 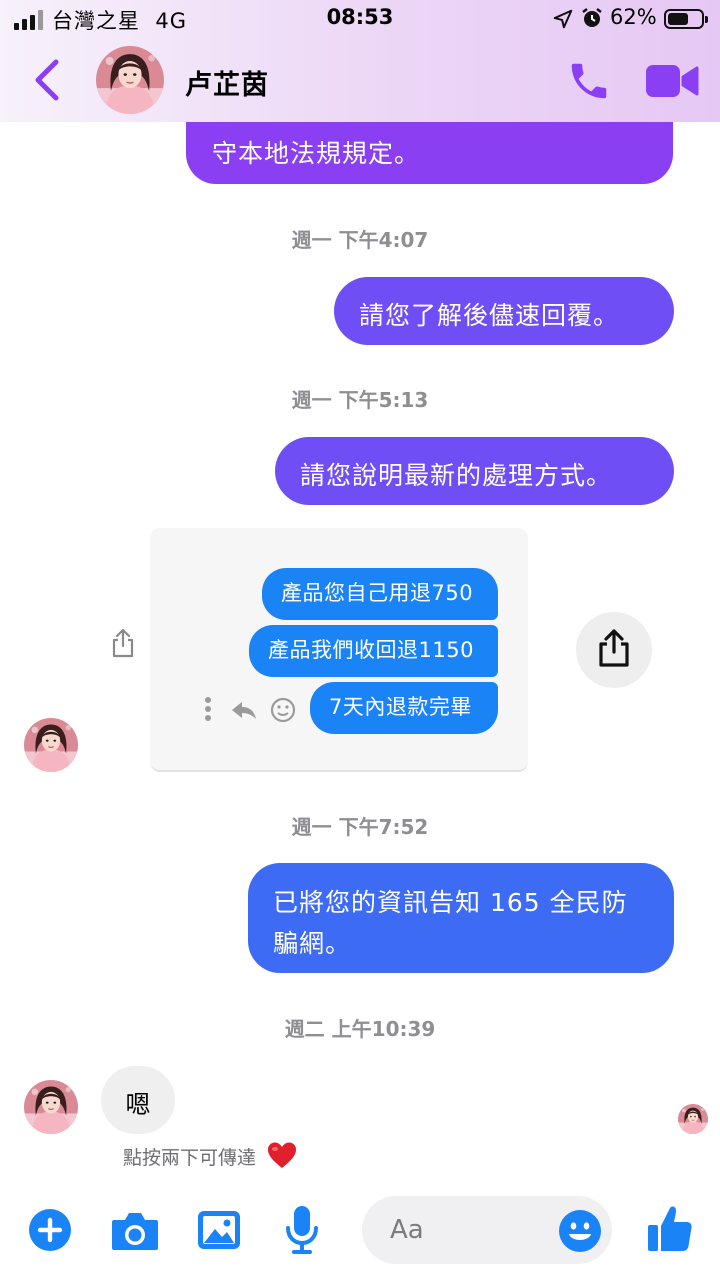 I want to click on message-timestamp: 週二 上午10:39, so click(x=360, y=1029).